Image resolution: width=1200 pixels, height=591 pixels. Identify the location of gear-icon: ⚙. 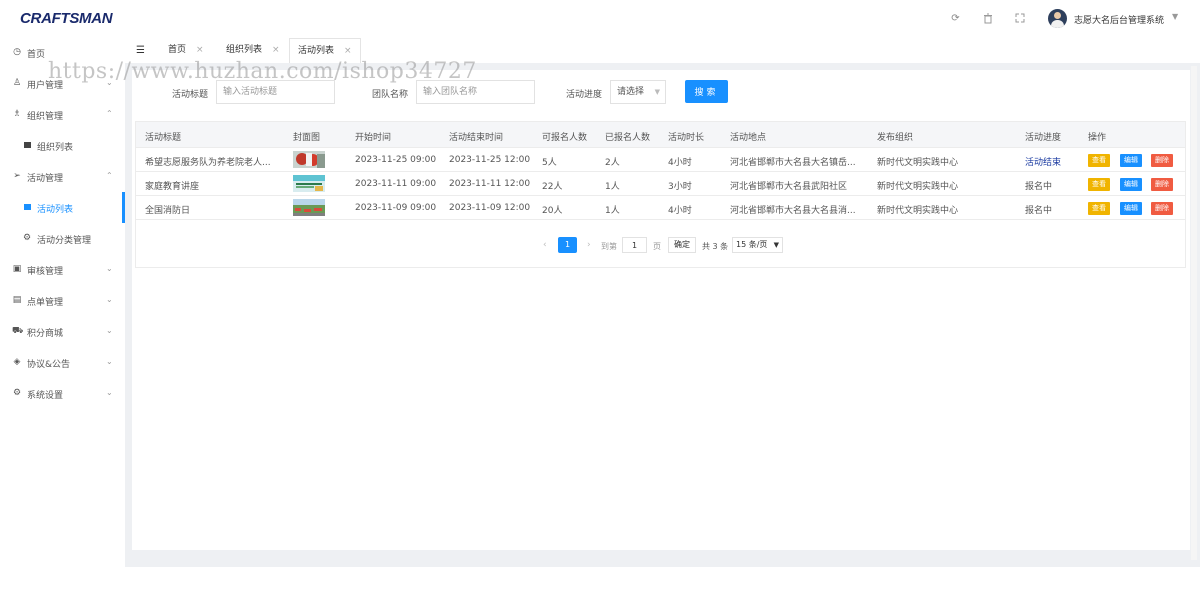
(27, 238).